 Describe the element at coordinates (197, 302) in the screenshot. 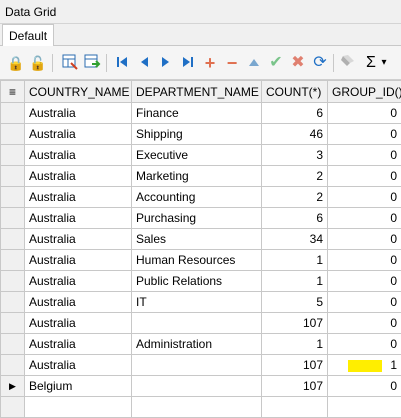

I see `cell-department-name: IT` at that location.